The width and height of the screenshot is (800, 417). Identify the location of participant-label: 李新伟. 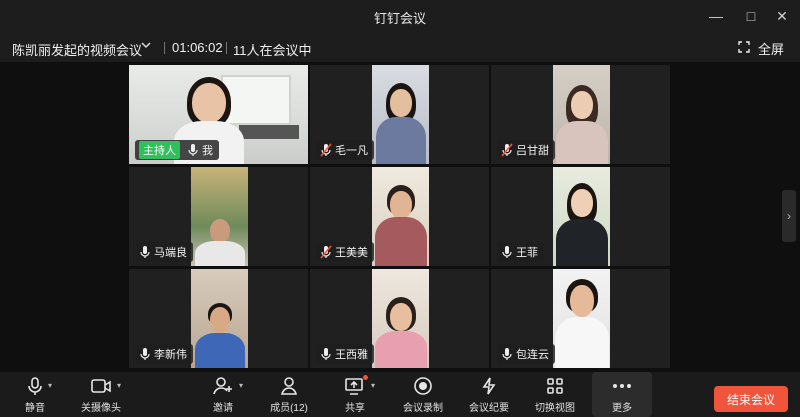
(164, 354).